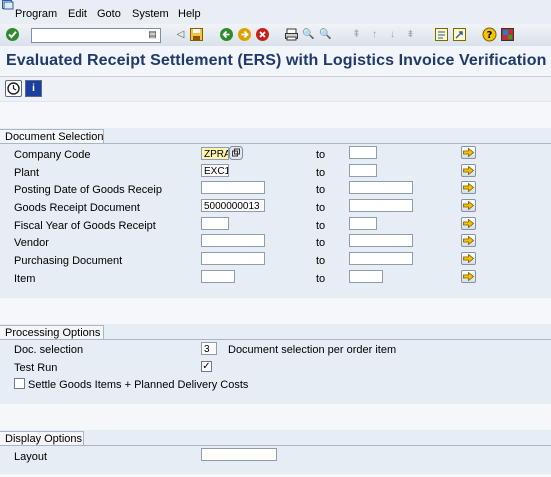  Describe the element at coordinates (109, 14) in the screenshot. I see `menu-goto: Goto` at that location.